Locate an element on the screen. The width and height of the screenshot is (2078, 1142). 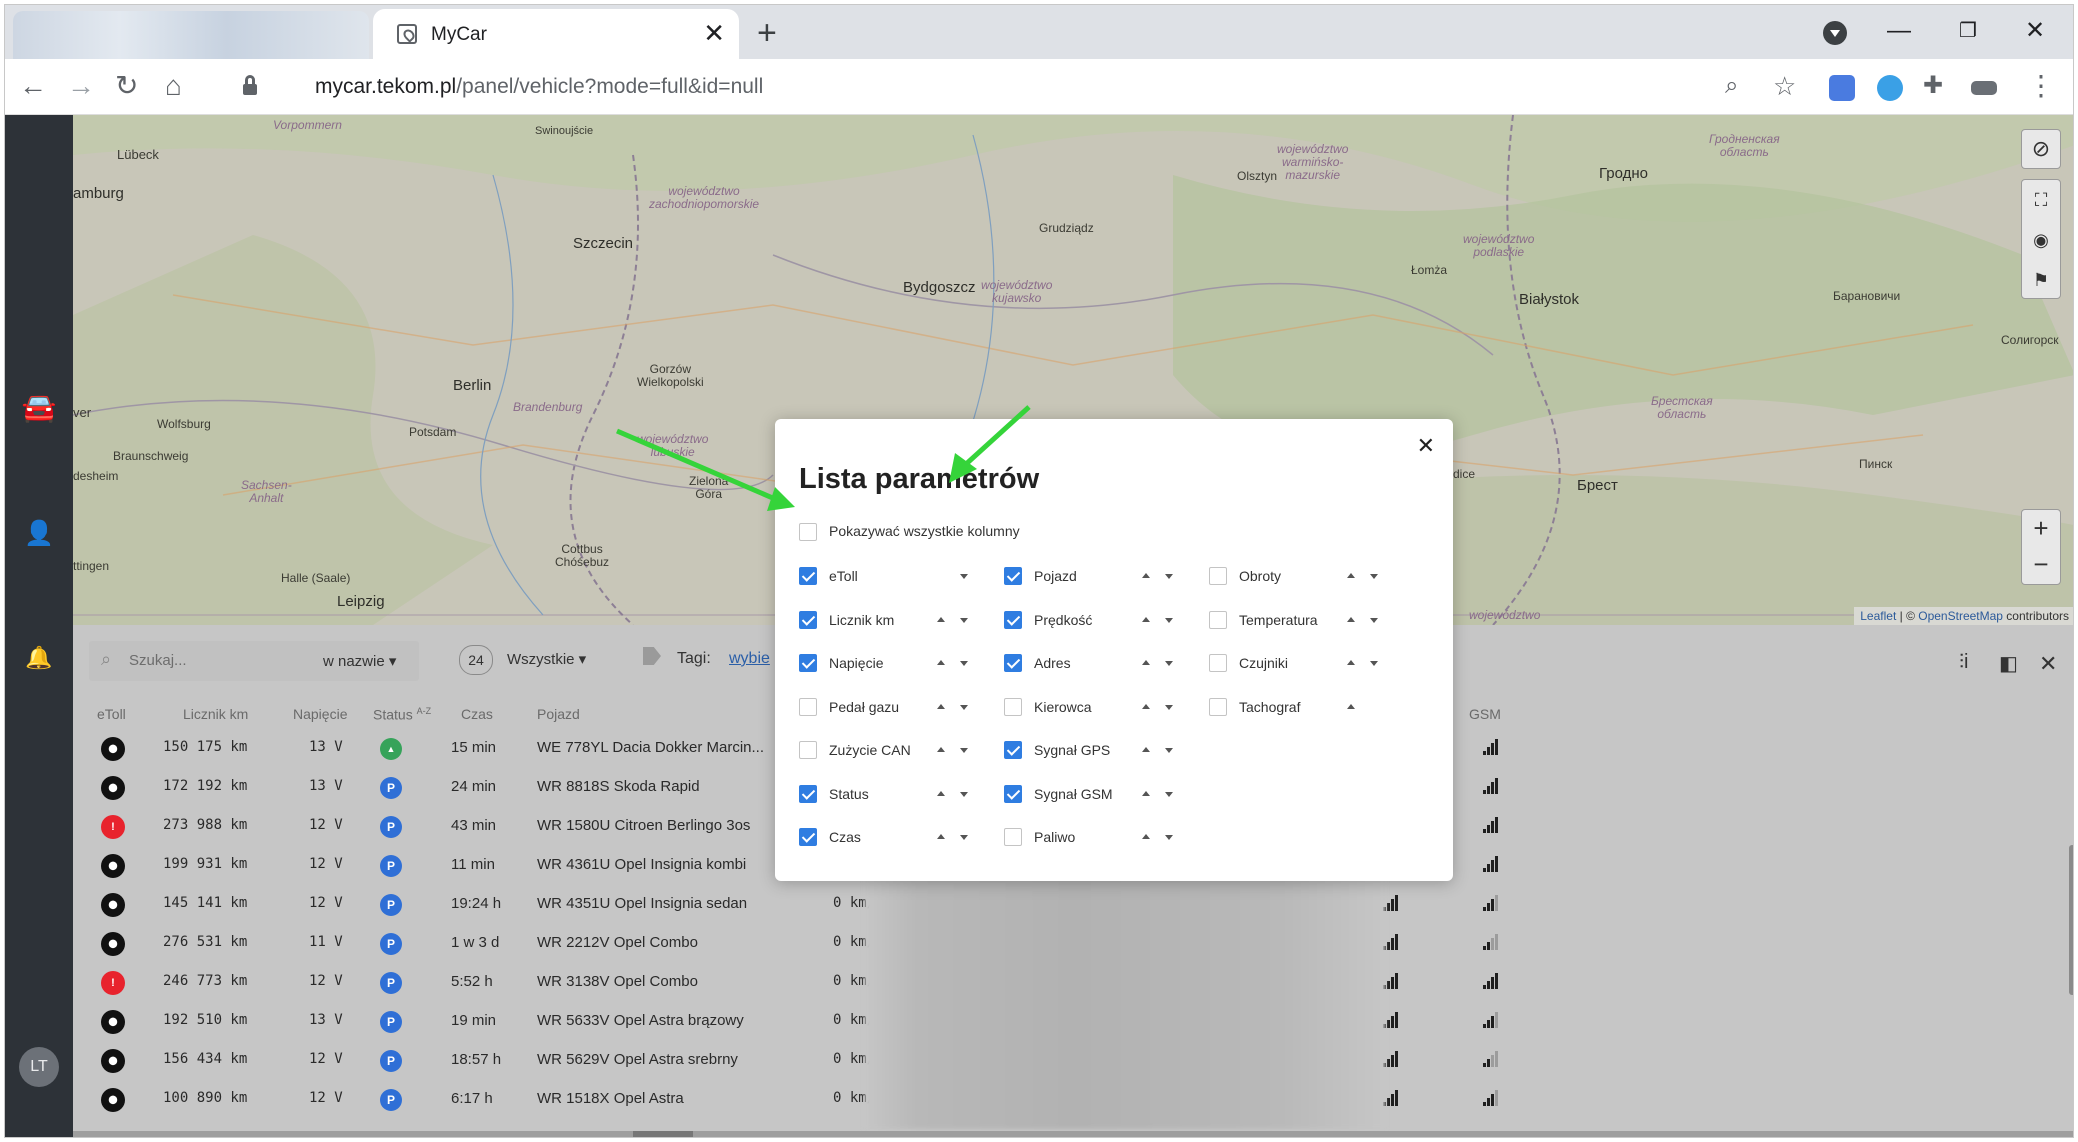
visibility-icon: ◉ is located at coordinates (2041, 240).